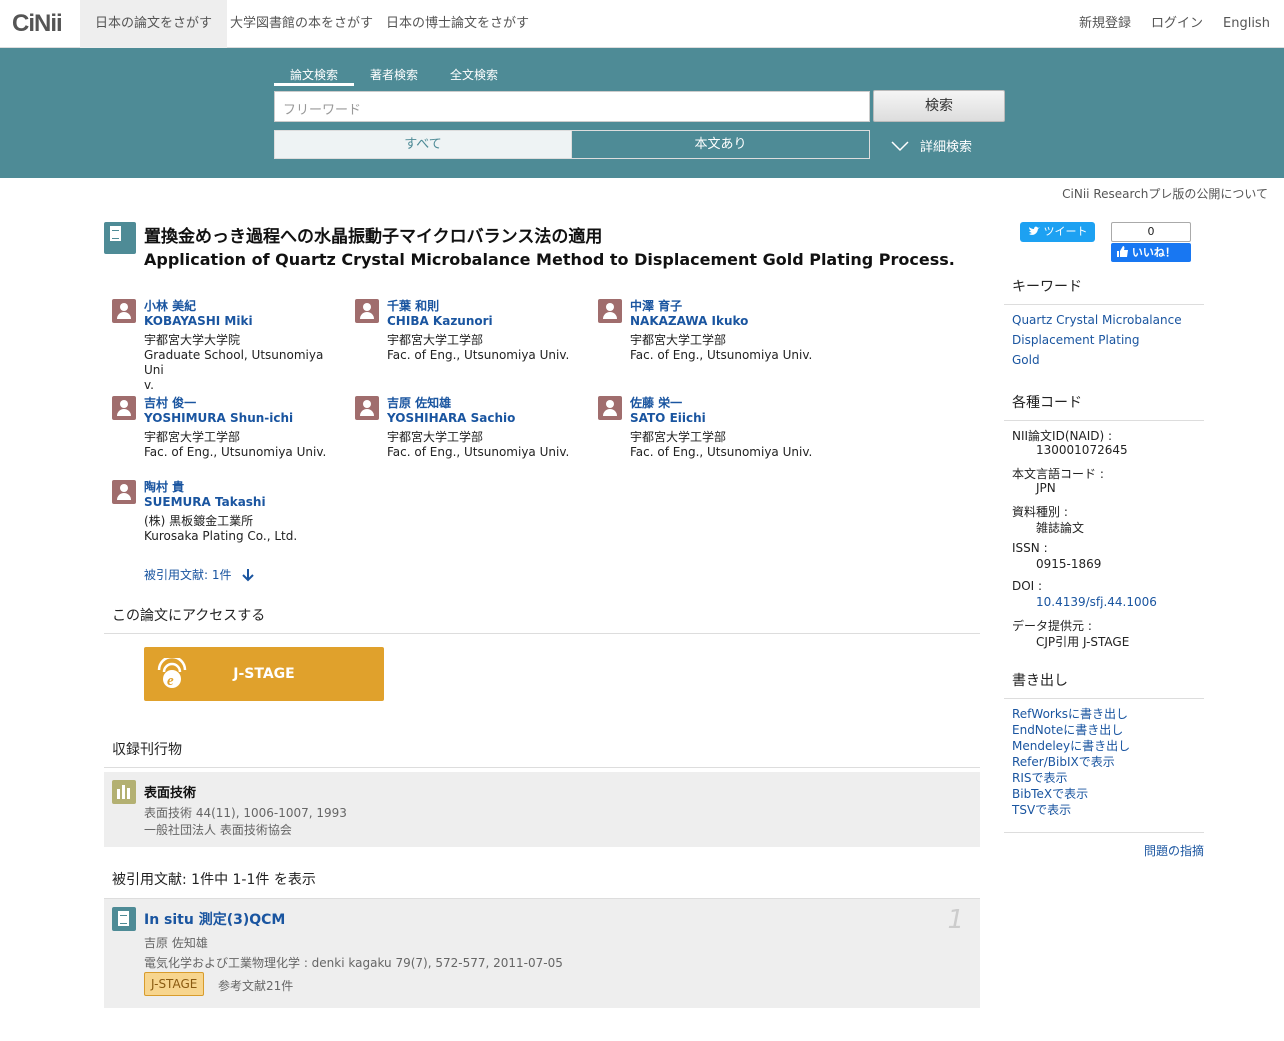  Describe the element at coordinates (730, 403) in the screenshot. I see `author-name-ja: 佐藤 栄一` at that location.